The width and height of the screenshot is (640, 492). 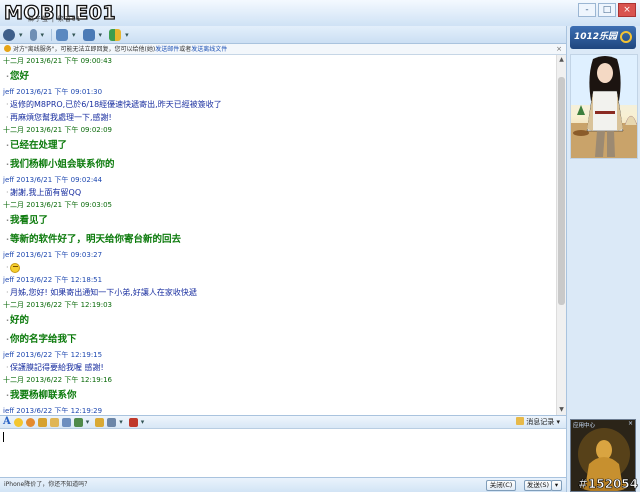 What do you see at coordinates (501, 485) in the screenshot?
I see `close-chat-button: 关闭(C)` at bounding box center [501, 485].